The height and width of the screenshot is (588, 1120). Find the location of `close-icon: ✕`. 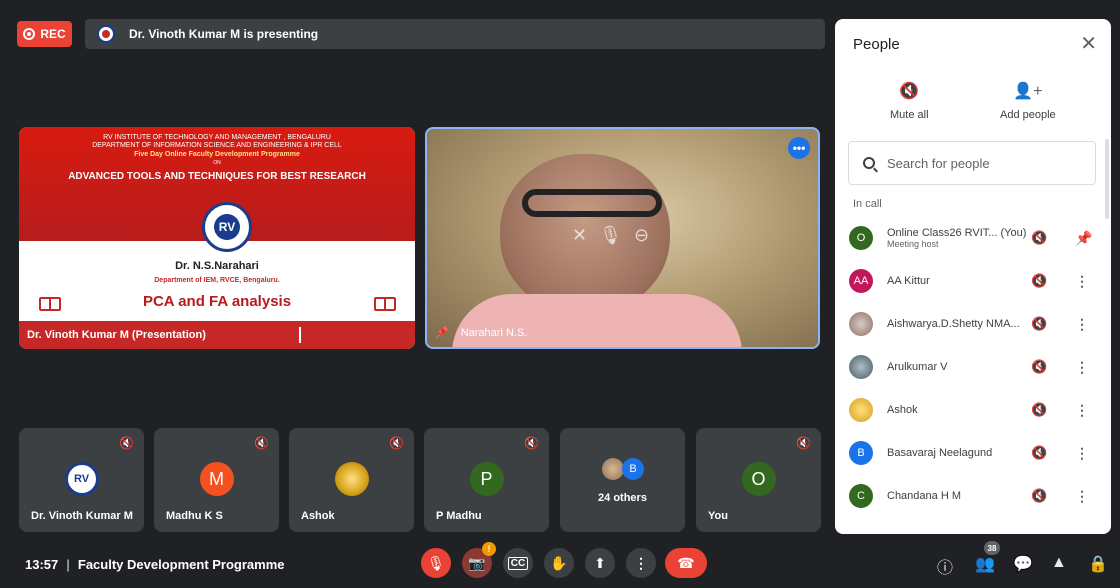

close-icon: ✕ is located at coordinates (1088, 43).